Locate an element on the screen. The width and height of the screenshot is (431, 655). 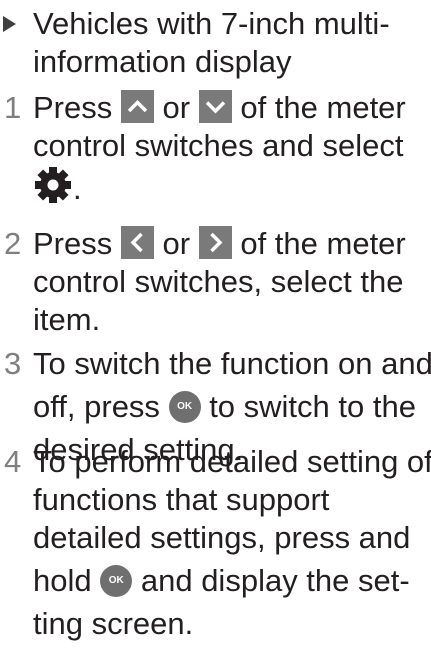
step-number: 2 is located at coordinates (13, 243).